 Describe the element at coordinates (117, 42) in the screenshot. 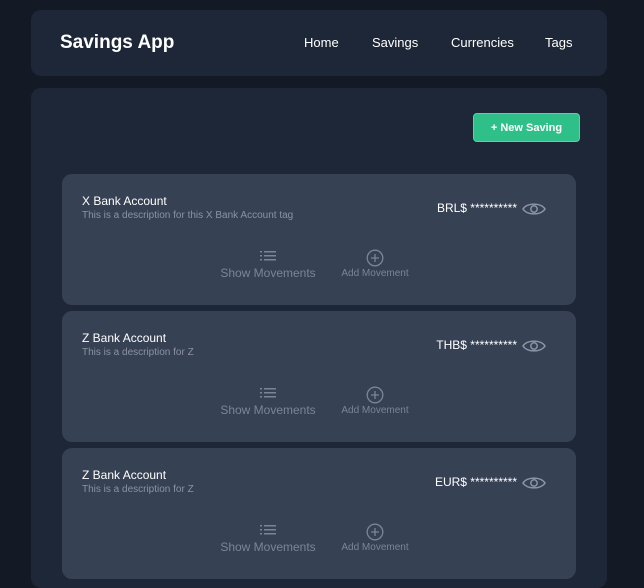

I see `app-title: Savings App` at that location.